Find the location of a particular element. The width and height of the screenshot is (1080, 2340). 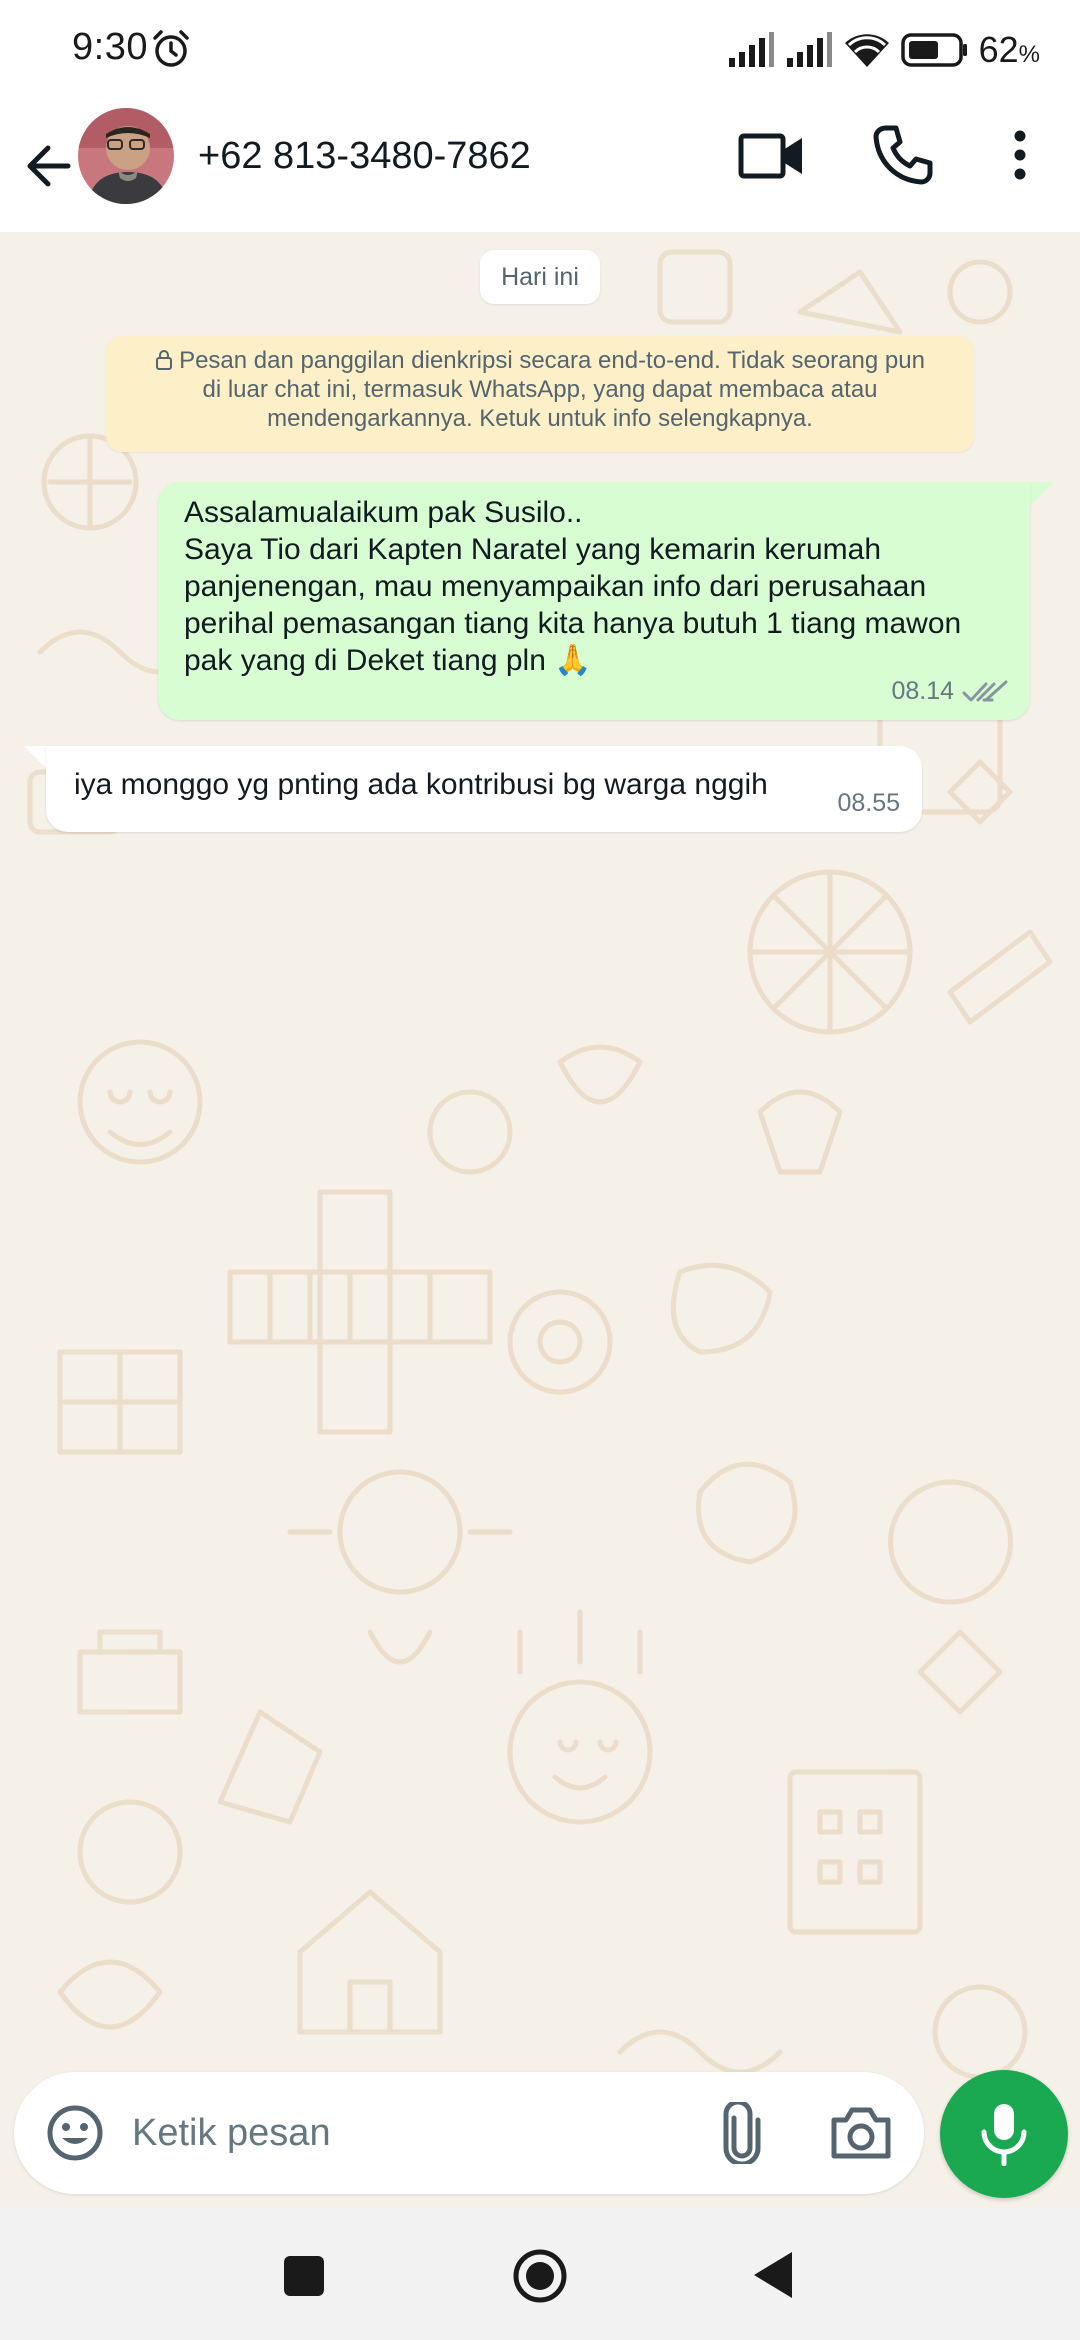

message-time: 08.55 is located at coordinates (868, 803).